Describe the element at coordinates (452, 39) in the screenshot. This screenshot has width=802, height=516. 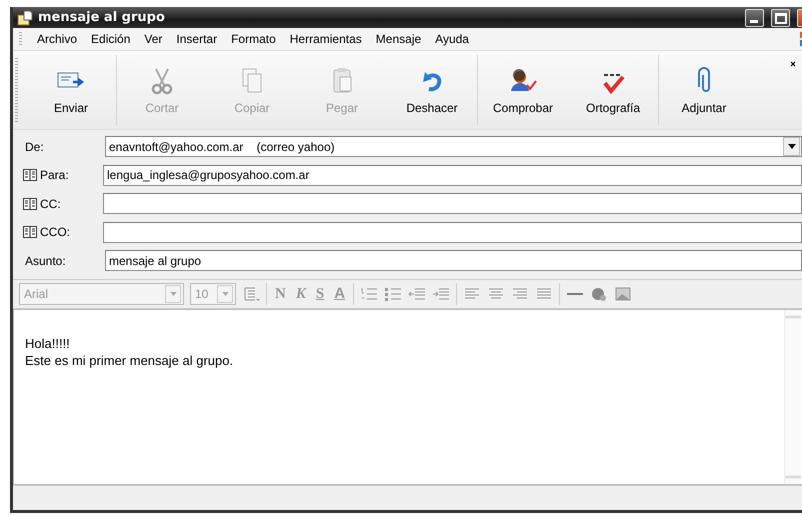
I see `menu-item: Ayuda` at that location.